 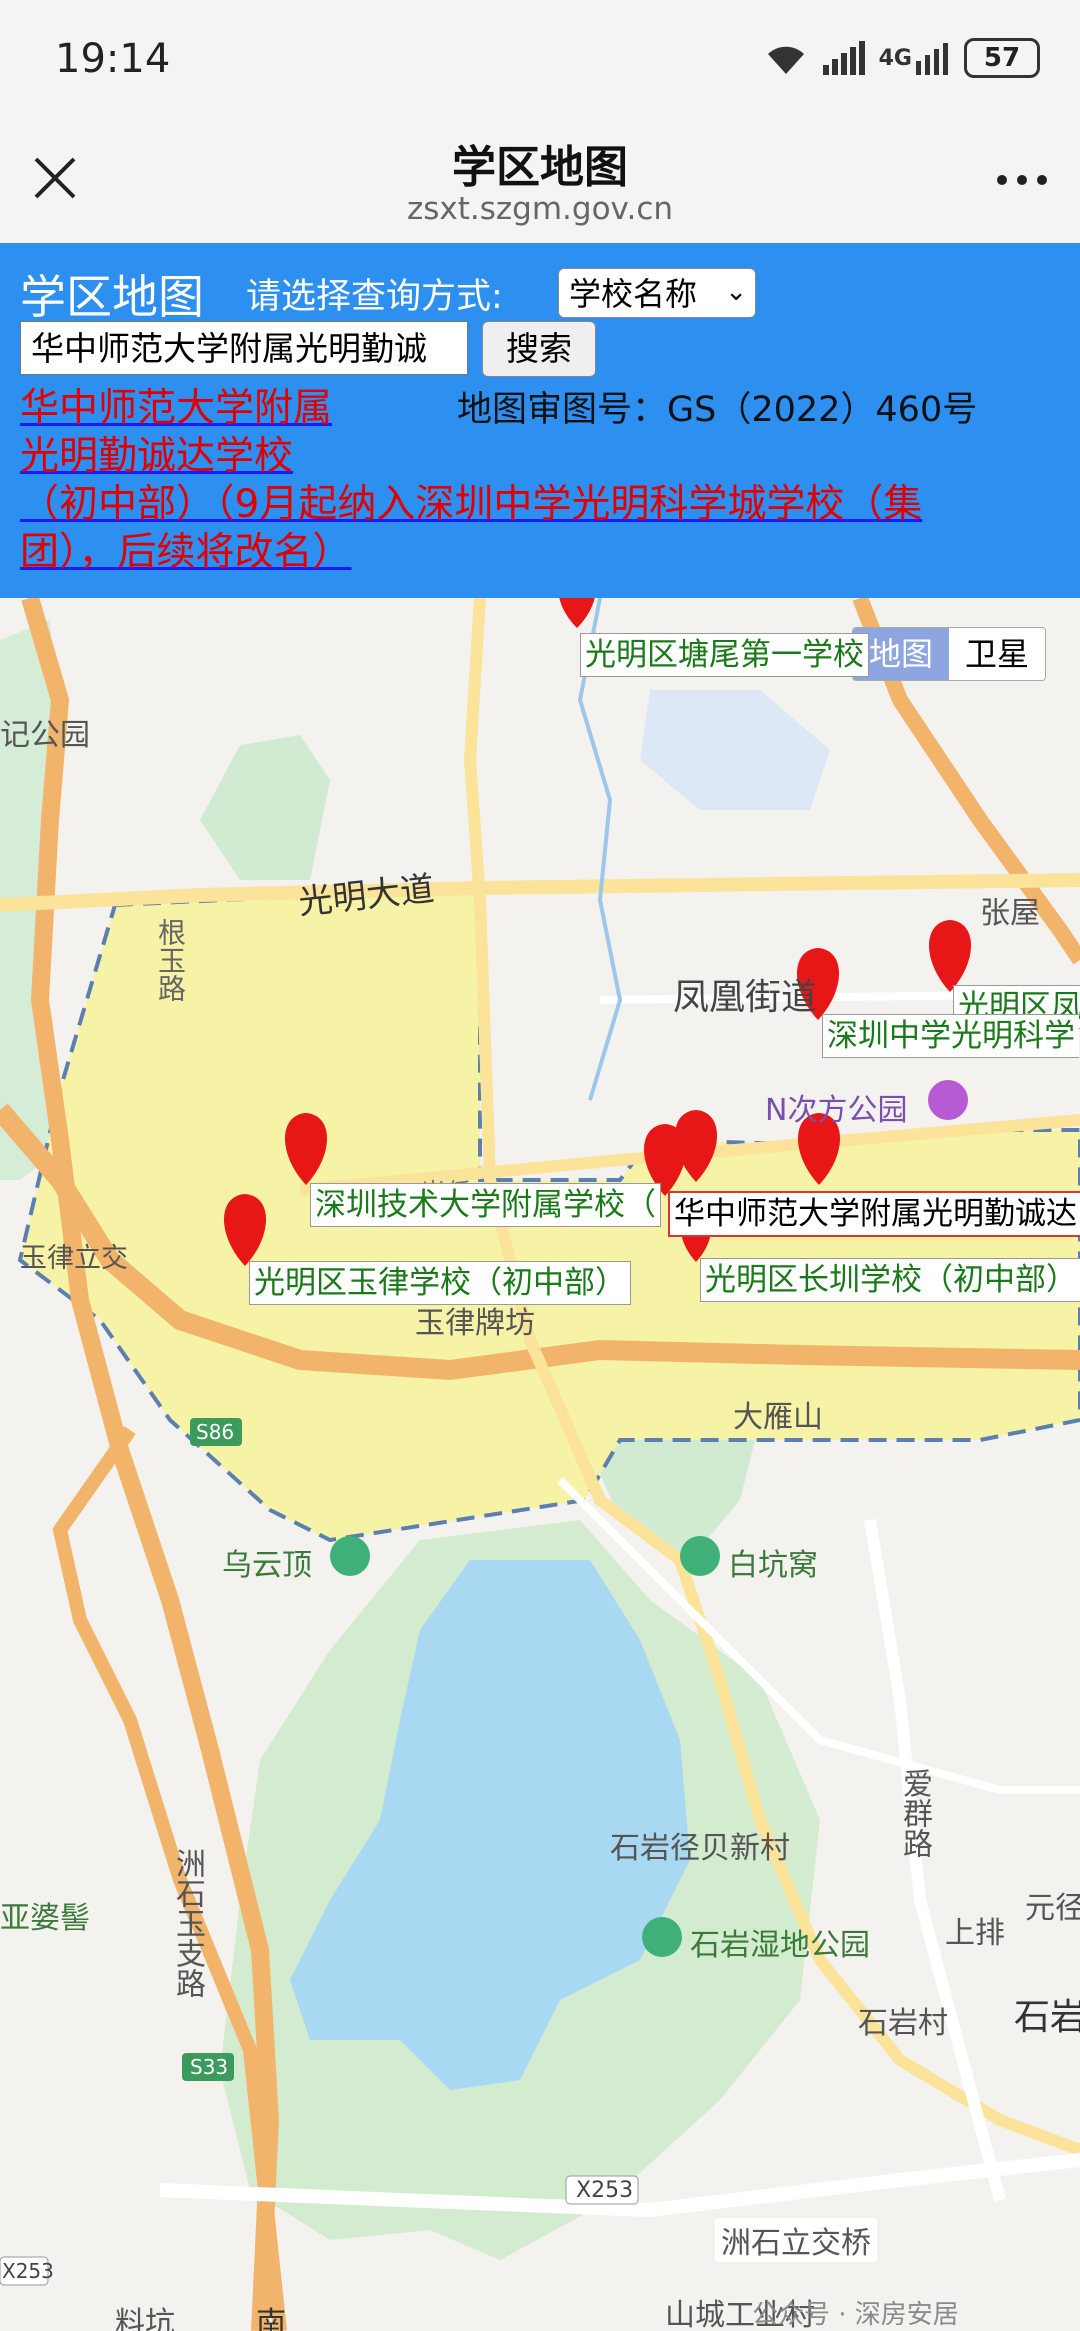 I want to click on signal-4g-icon, so click(x=932, y=59).